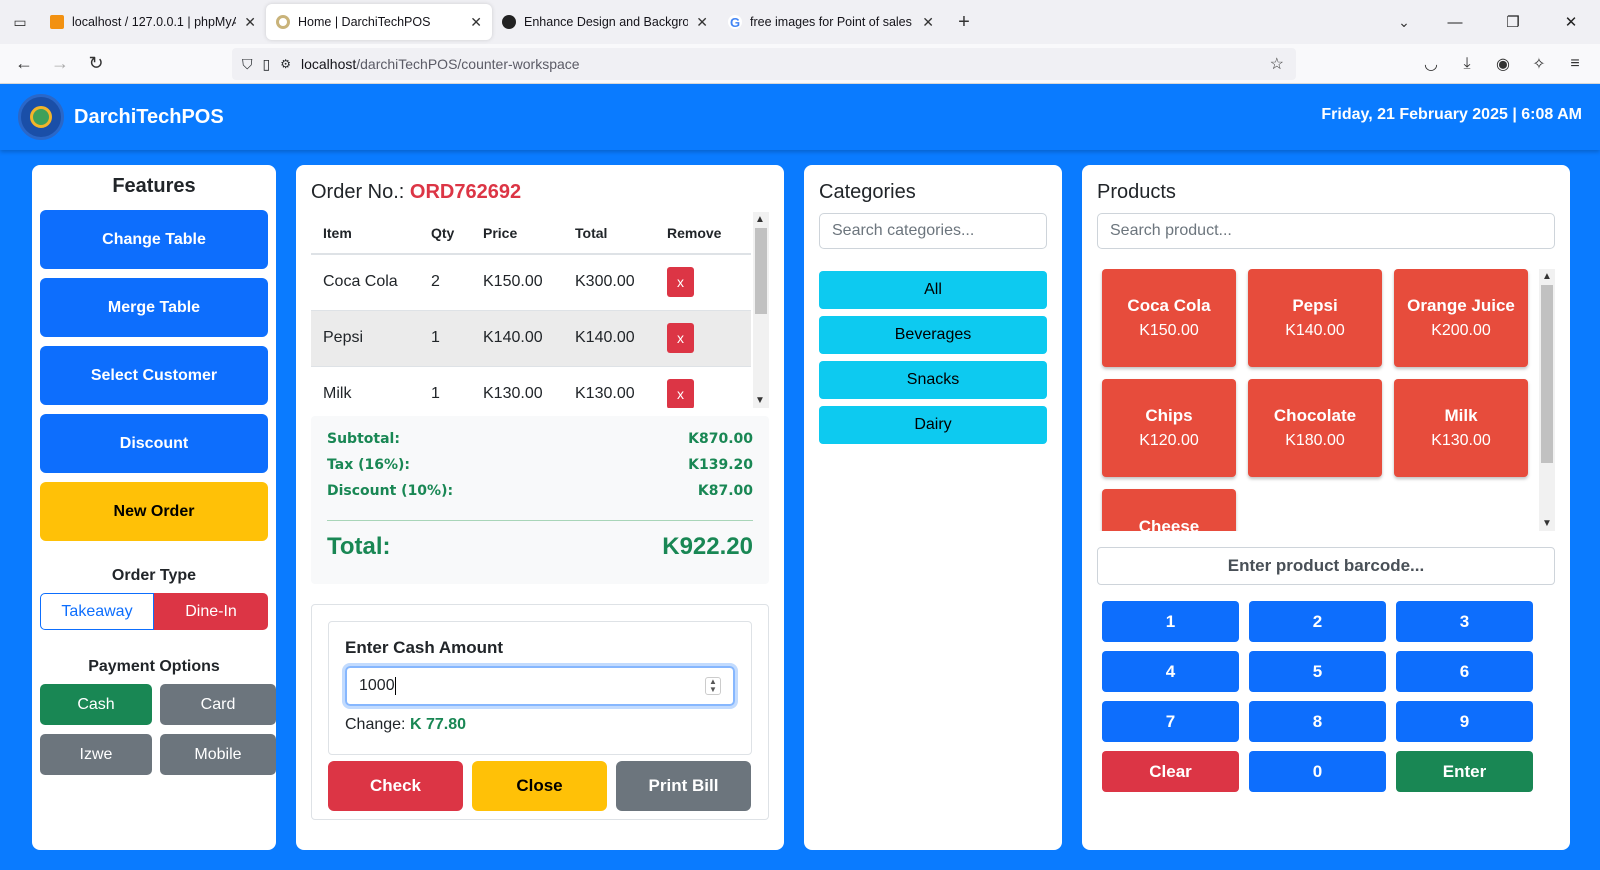 The height and width of the screenshot is (870, 1600). Describe the element at coordinates (933, 425) in the screenshot. I see `category-dairy-button: Dairy` at that location.